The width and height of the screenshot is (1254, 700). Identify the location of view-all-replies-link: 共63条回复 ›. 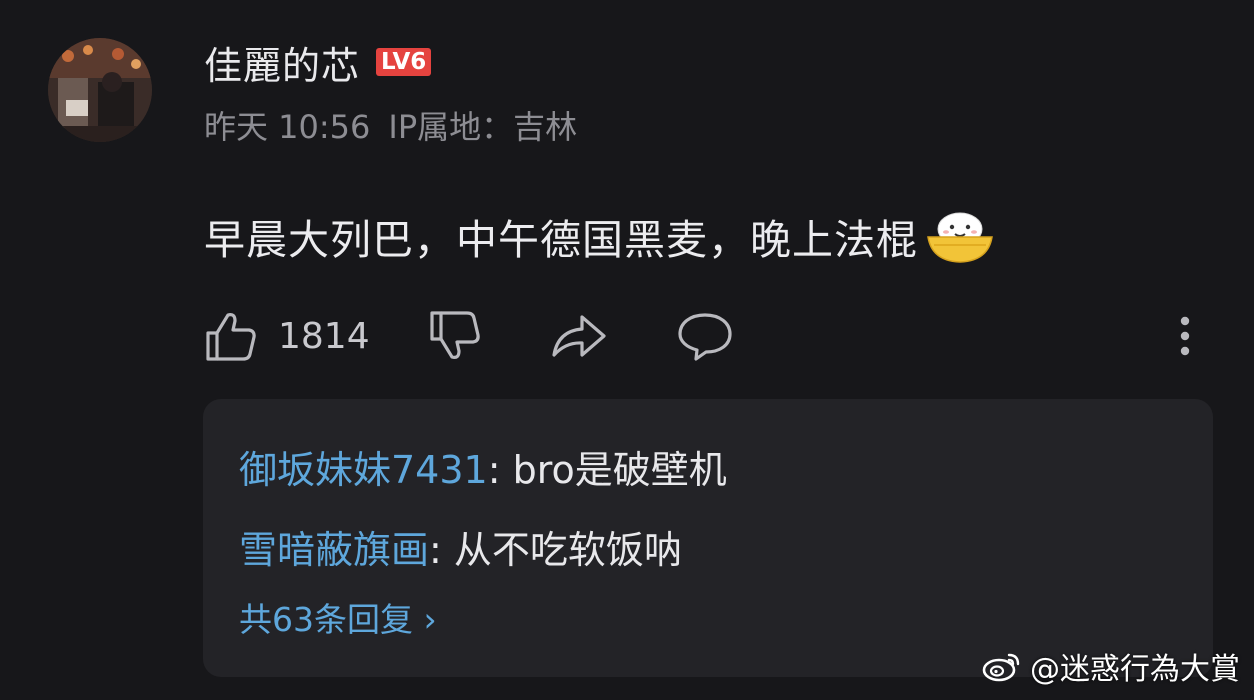
(338, 617).